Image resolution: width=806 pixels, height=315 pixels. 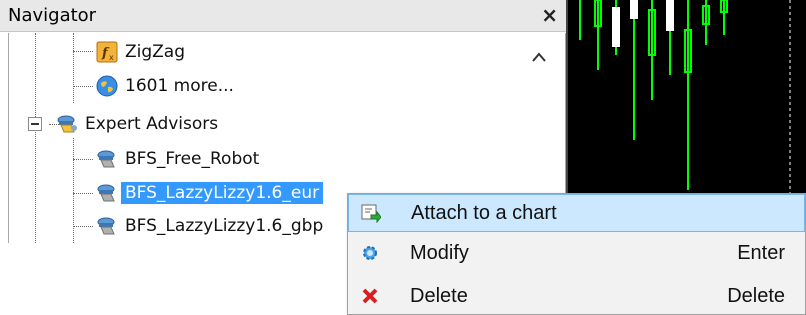 What do you see at coordinates (107, 52) in the screenshot?
I see `indicator-function-icon: fx` at bounding box center [107, 52].